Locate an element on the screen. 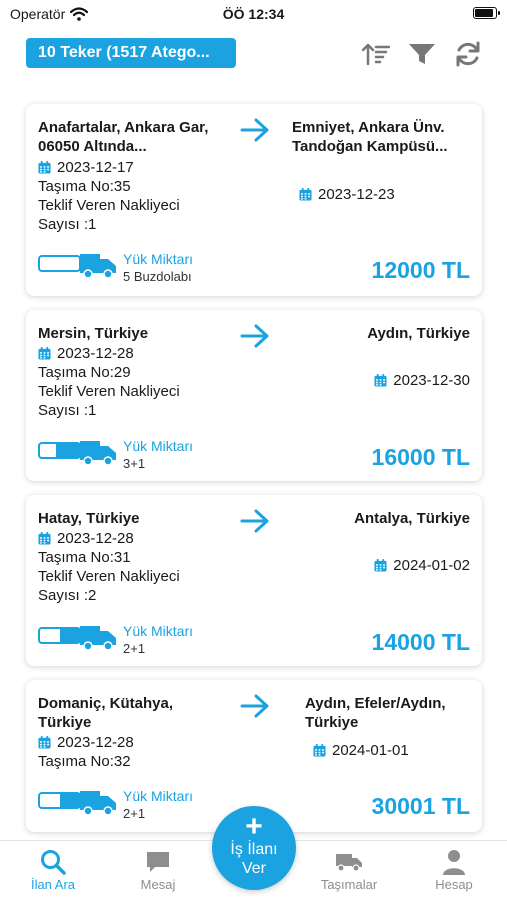  tab-shipments-label: Taşımalar is located at coordinates (349, 884).